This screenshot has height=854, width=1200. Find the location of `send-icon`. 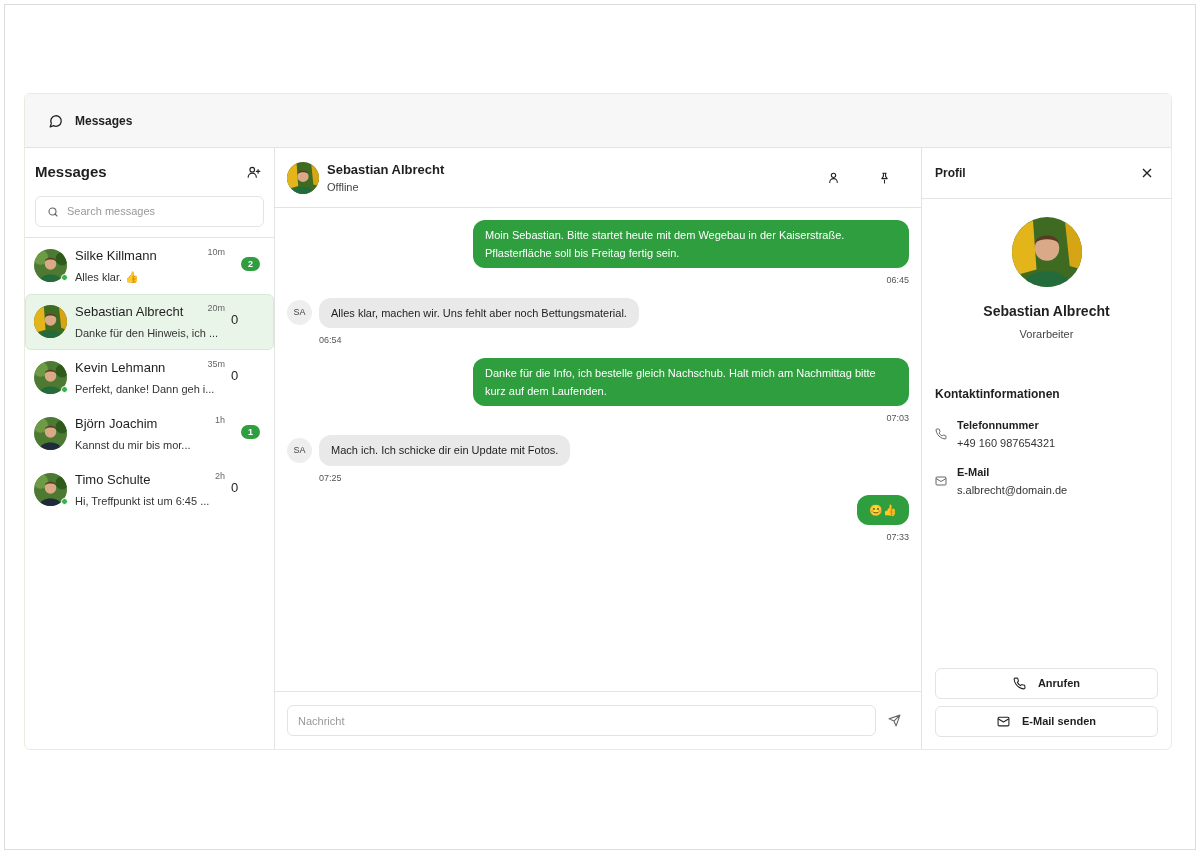

send-icon is located at coordinates (894, 720).